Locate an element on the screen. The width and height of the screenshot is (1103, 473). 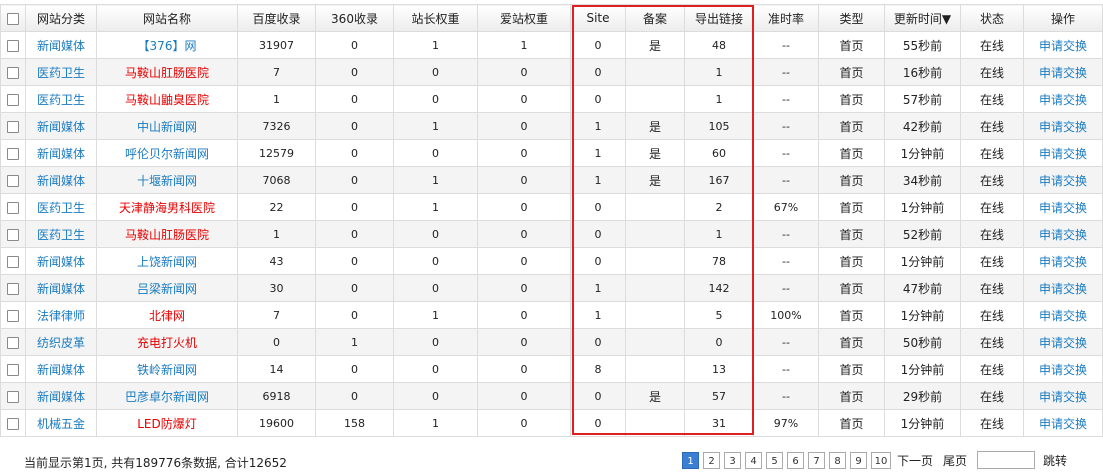
site-name-link: 中山新闻网 is located at coordinates (167, 127).